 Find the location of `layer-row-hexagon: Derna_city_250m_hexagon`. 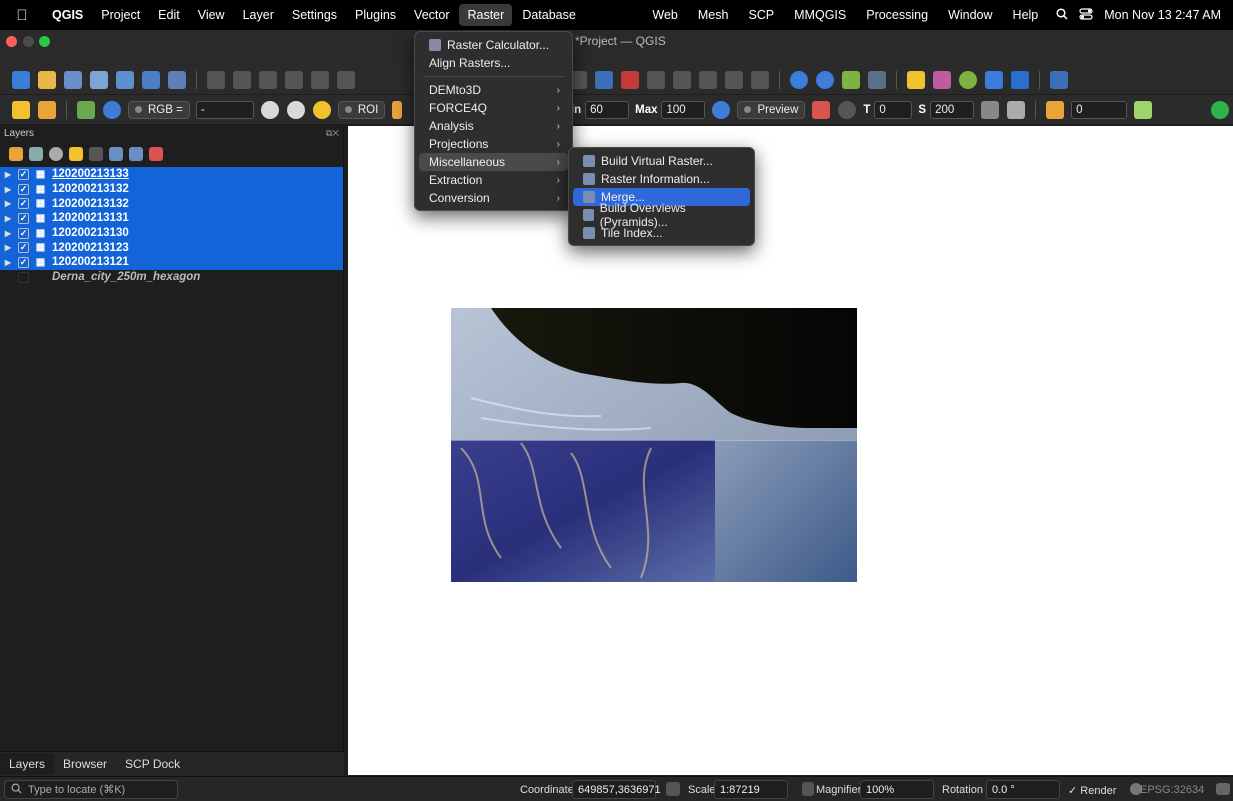

layer-row-hexagon: Derna_city_250m_hexagon is located at coordinates (171, 277).